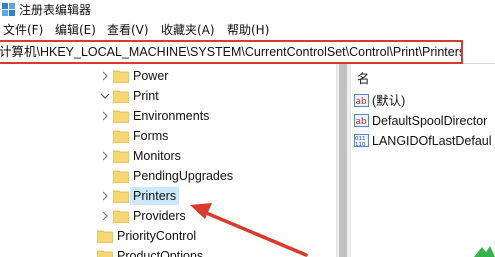 This screenshot has width=495, height=257. What do you see at coordinates (55, 10) in the screenshot?
I see `window-title: 注册表编辑器` at bounding box center [55, 10].